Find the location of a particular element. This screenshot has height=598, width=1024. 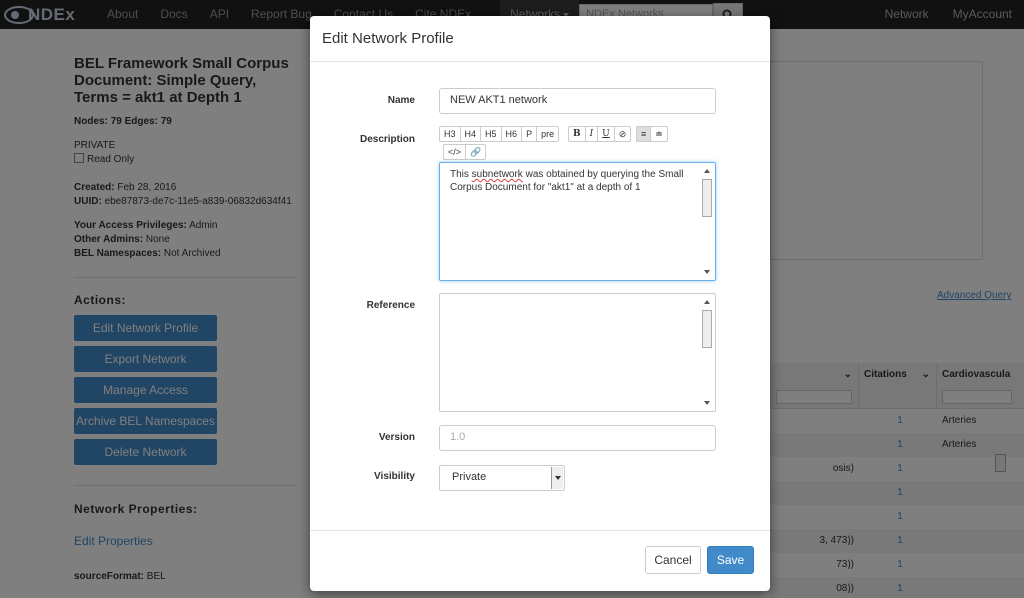

cancel-button: Cancel is located at coordinates (673, 560).